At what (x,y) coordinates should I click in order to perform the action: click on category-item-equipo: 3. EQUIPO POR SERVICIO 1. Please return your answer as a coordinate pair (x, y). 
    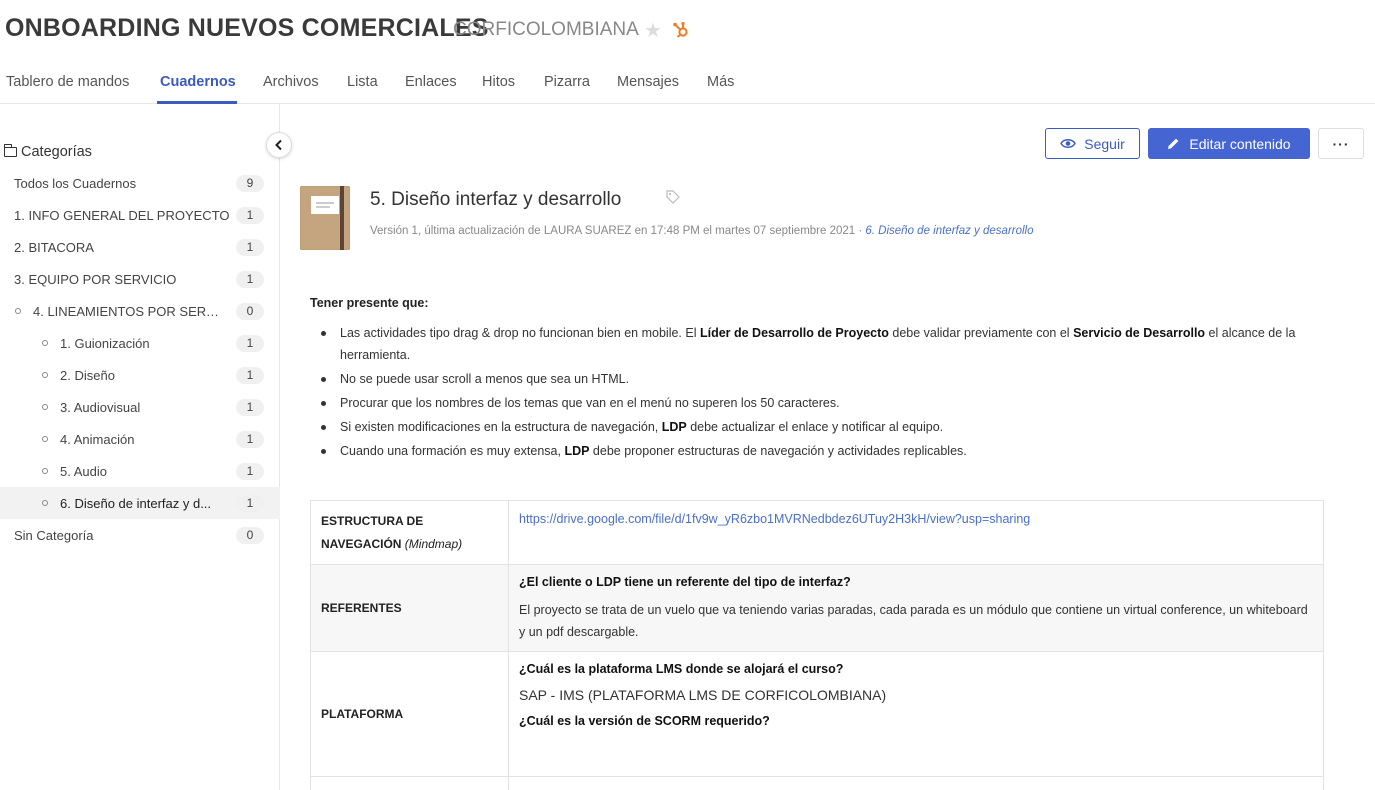
    Looking at the image, I should click on (140, 279).